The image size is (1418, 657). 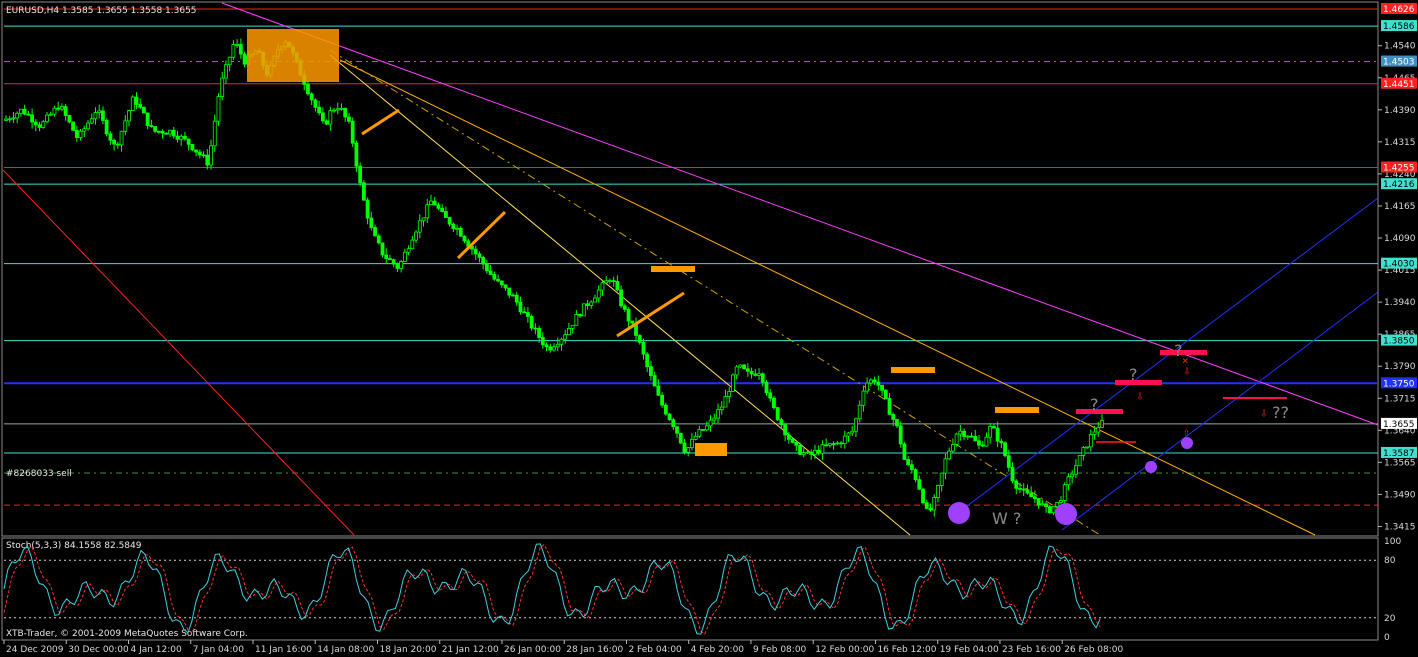 What do you see at coordinates (1400, 239) in the screenshot?
I see `price-tick-label: 1.4090` at bounding box center [1400, 239].